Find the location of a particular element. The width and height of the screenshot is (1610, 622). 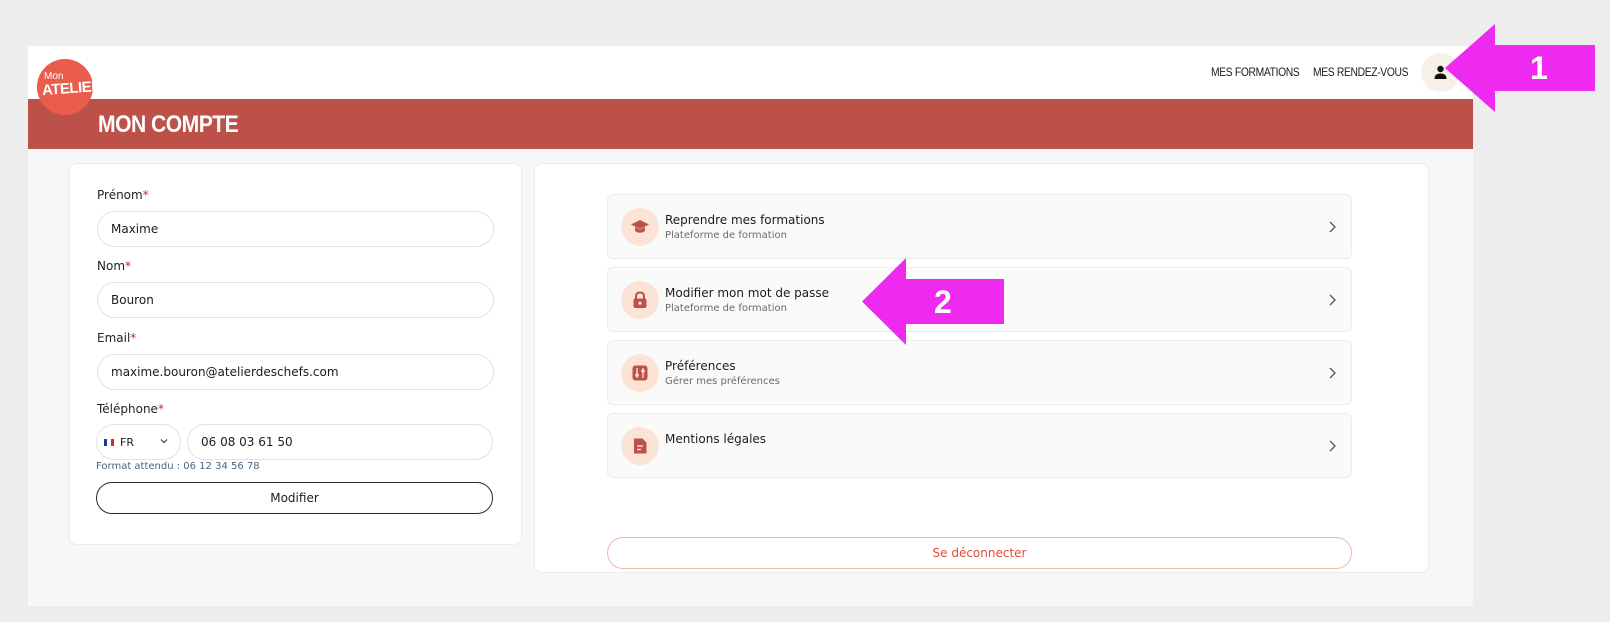

france-flag-icon is located at coordinates (109, 442).